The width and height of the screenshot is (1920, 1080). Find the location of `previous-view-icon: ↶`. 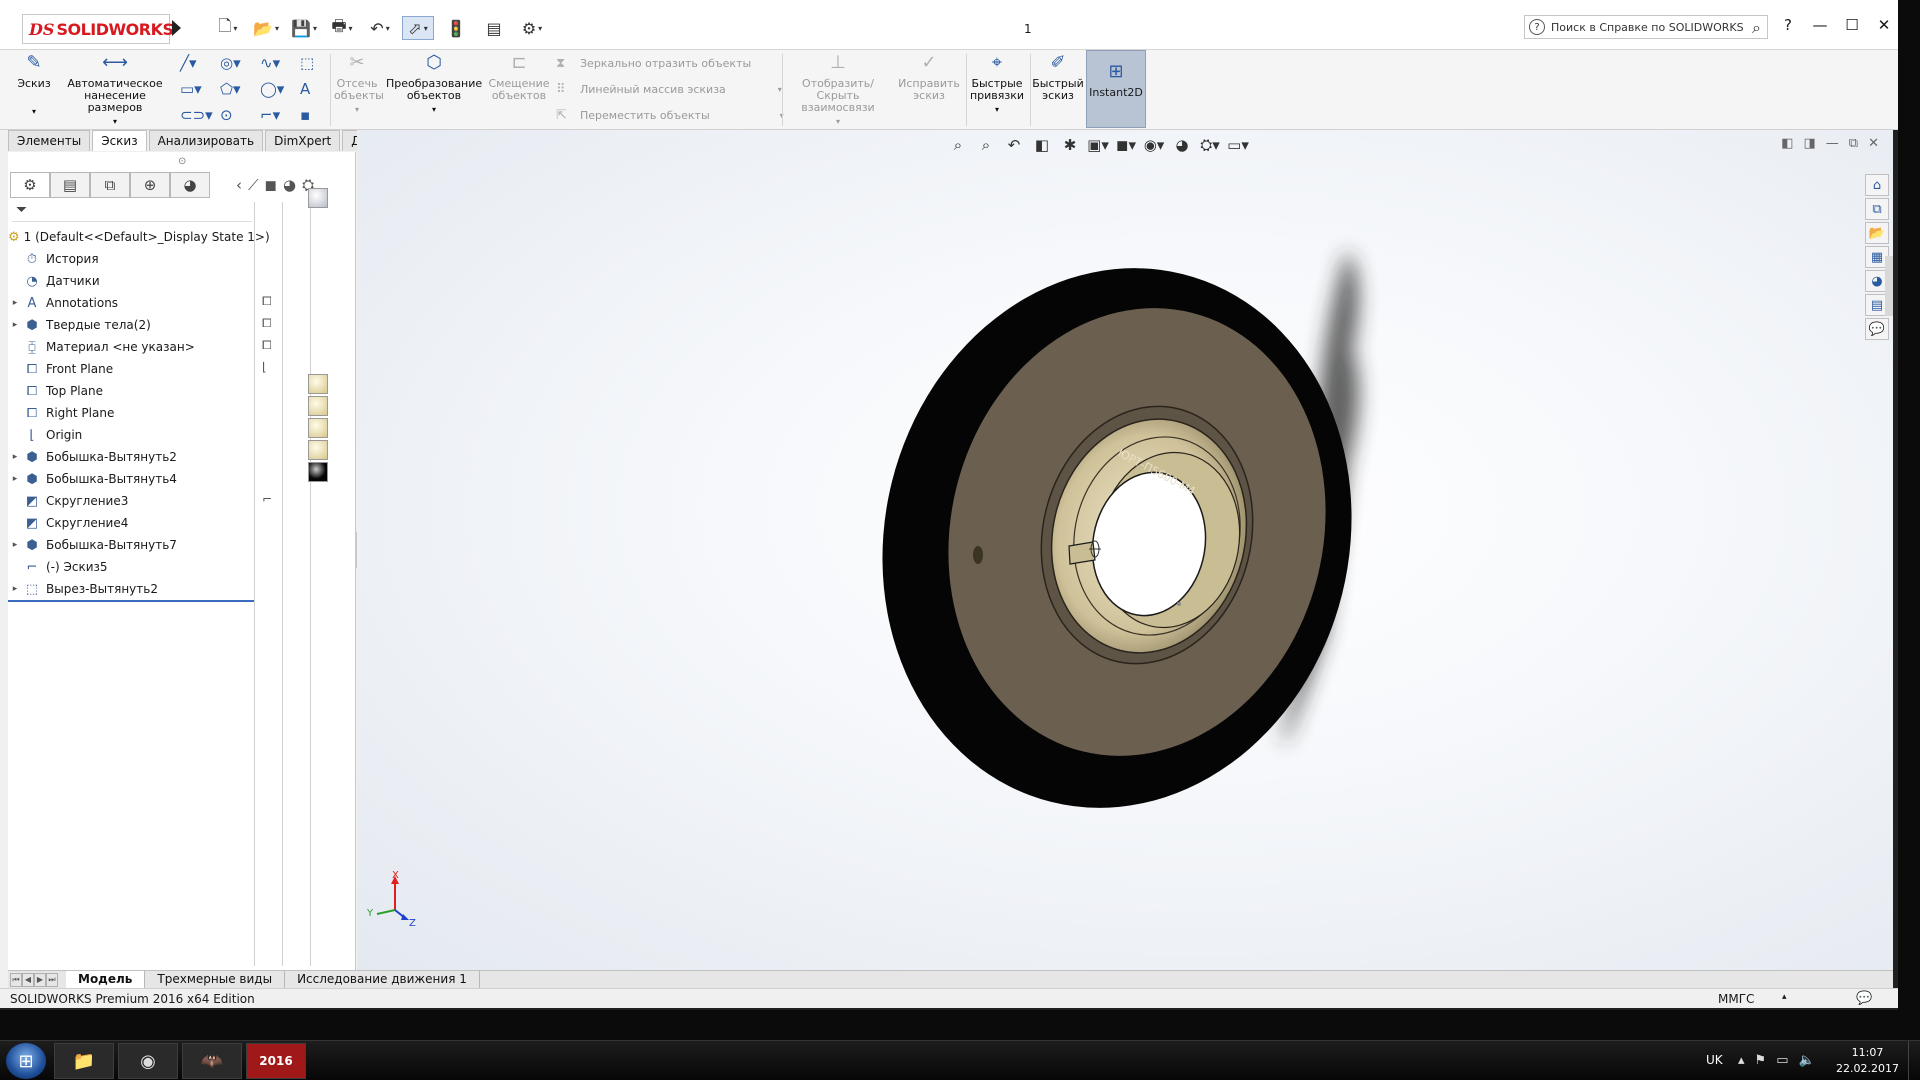

previous-view-icon: ↶ is located at coordinates (1014, 145).